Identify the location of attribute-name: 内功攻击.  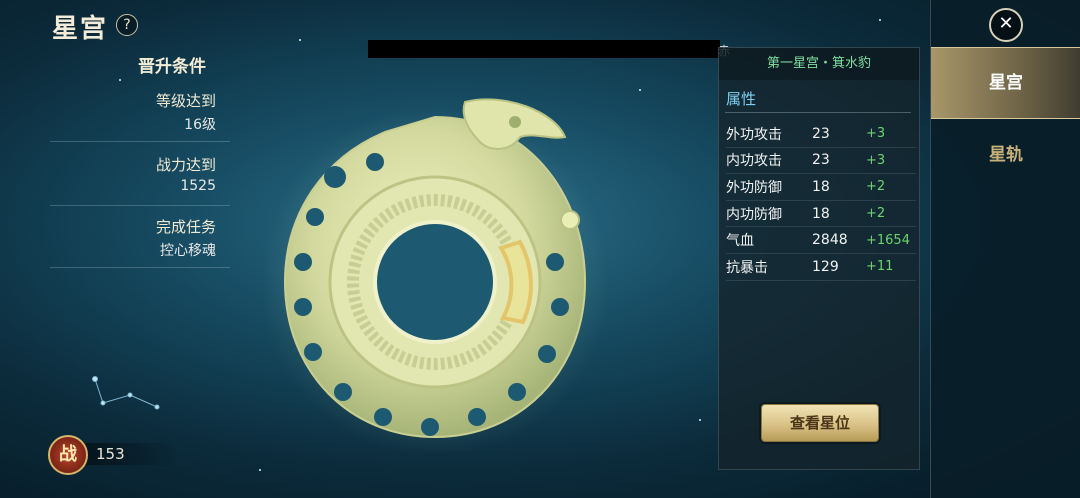
(754, 161).